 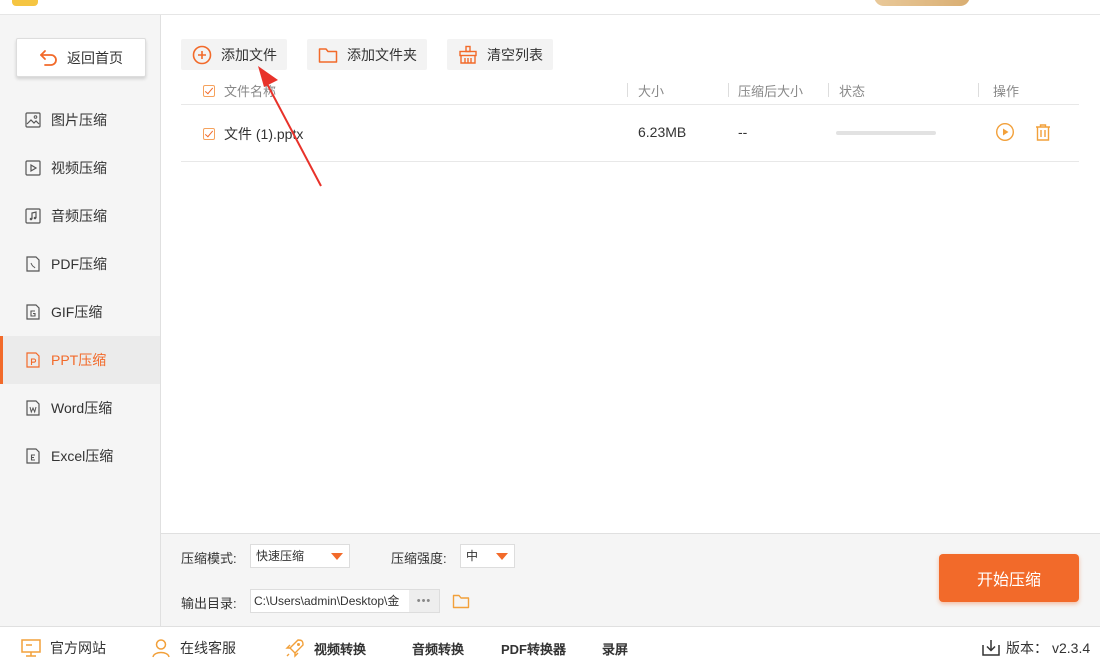 What do you see at coordinates (771, 91) in the screenshot?
I see `col-compressed-size-header: 压缩后大小` at bounding box center [771, 91].